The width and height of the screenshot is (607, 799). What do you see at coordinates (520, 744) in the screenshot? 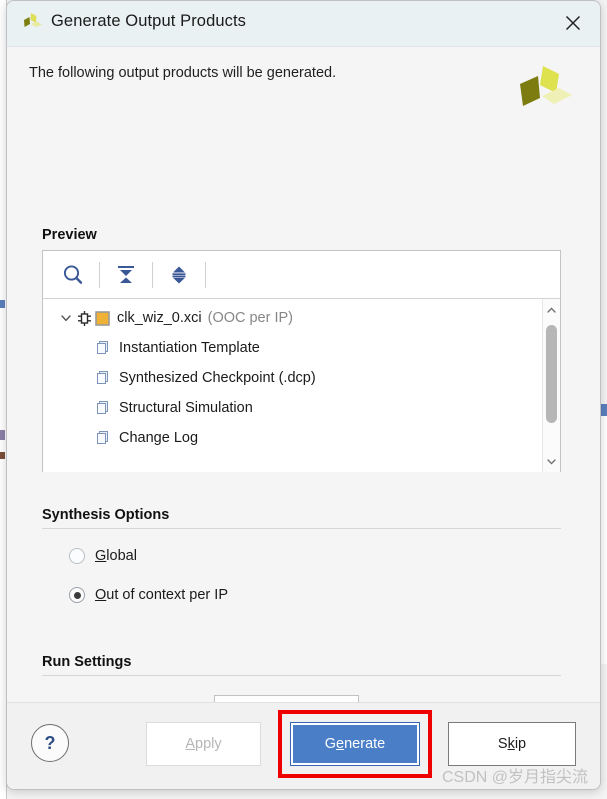
I see `skip-post: ip` at bounding box center [520, 744].